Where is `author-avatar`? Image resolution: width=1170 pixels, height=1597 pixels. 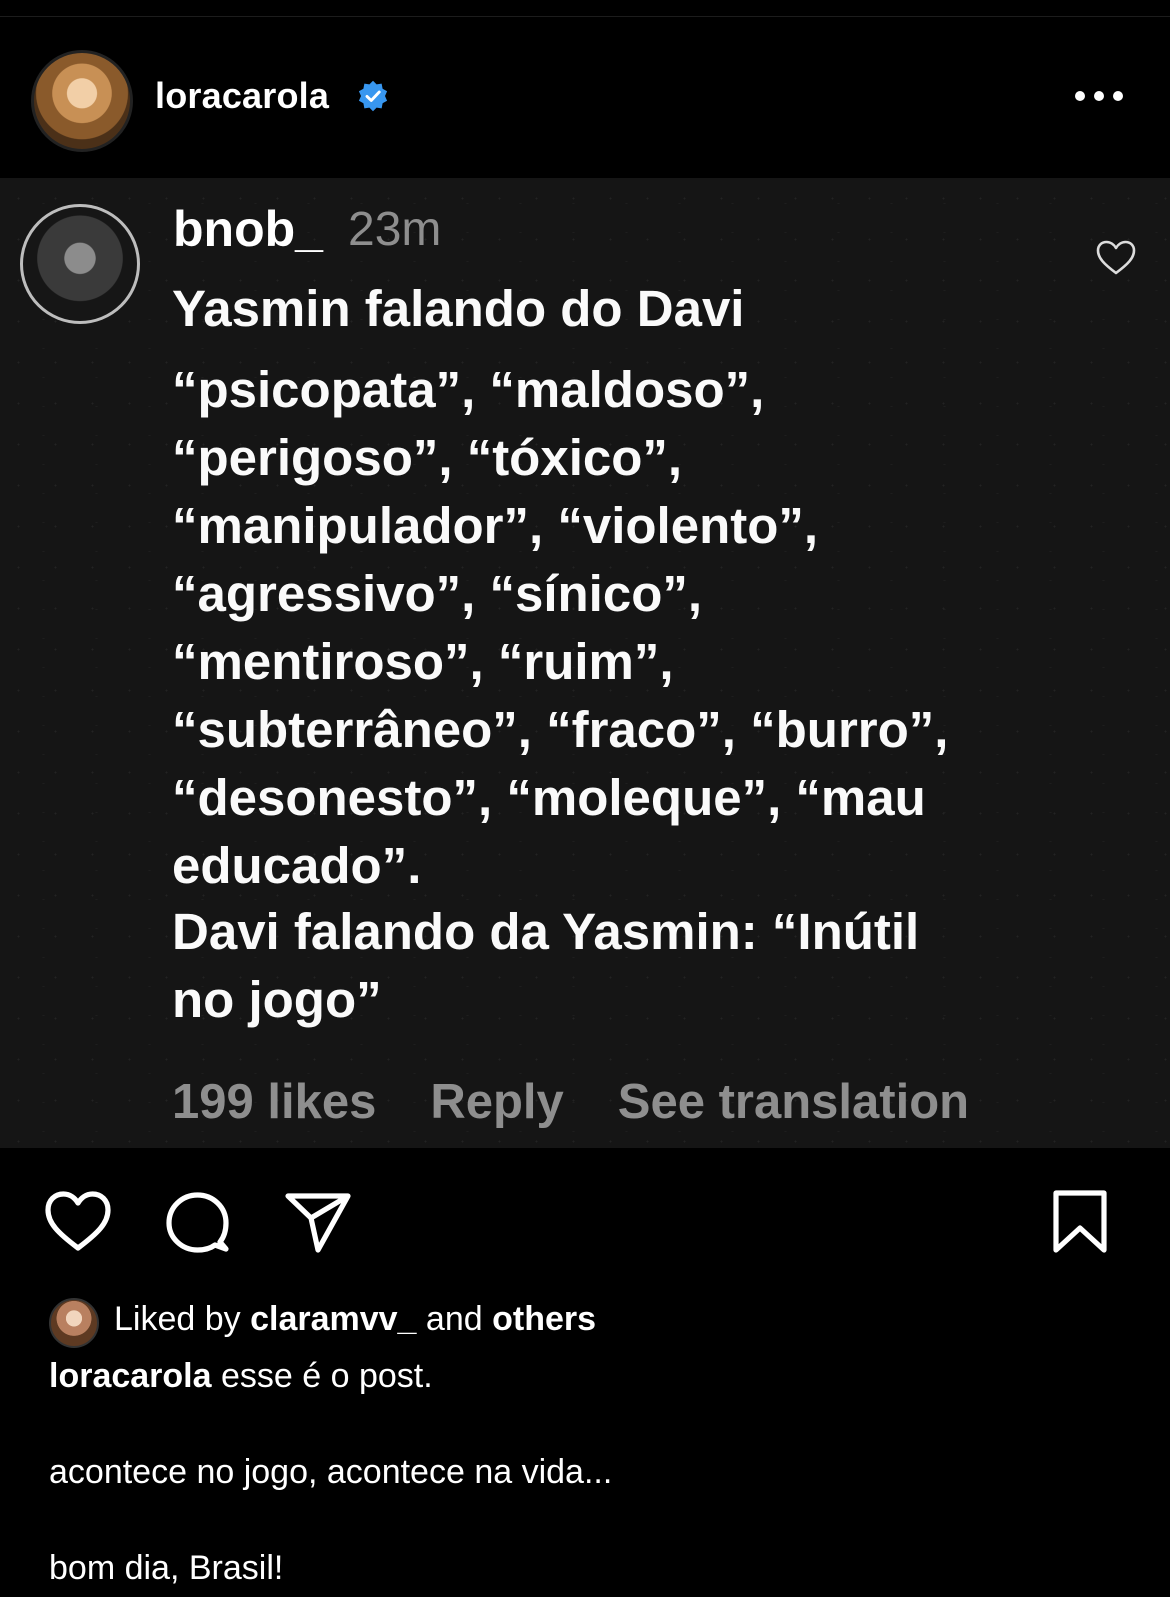
author-avatar is located at coordinates (82, 101).